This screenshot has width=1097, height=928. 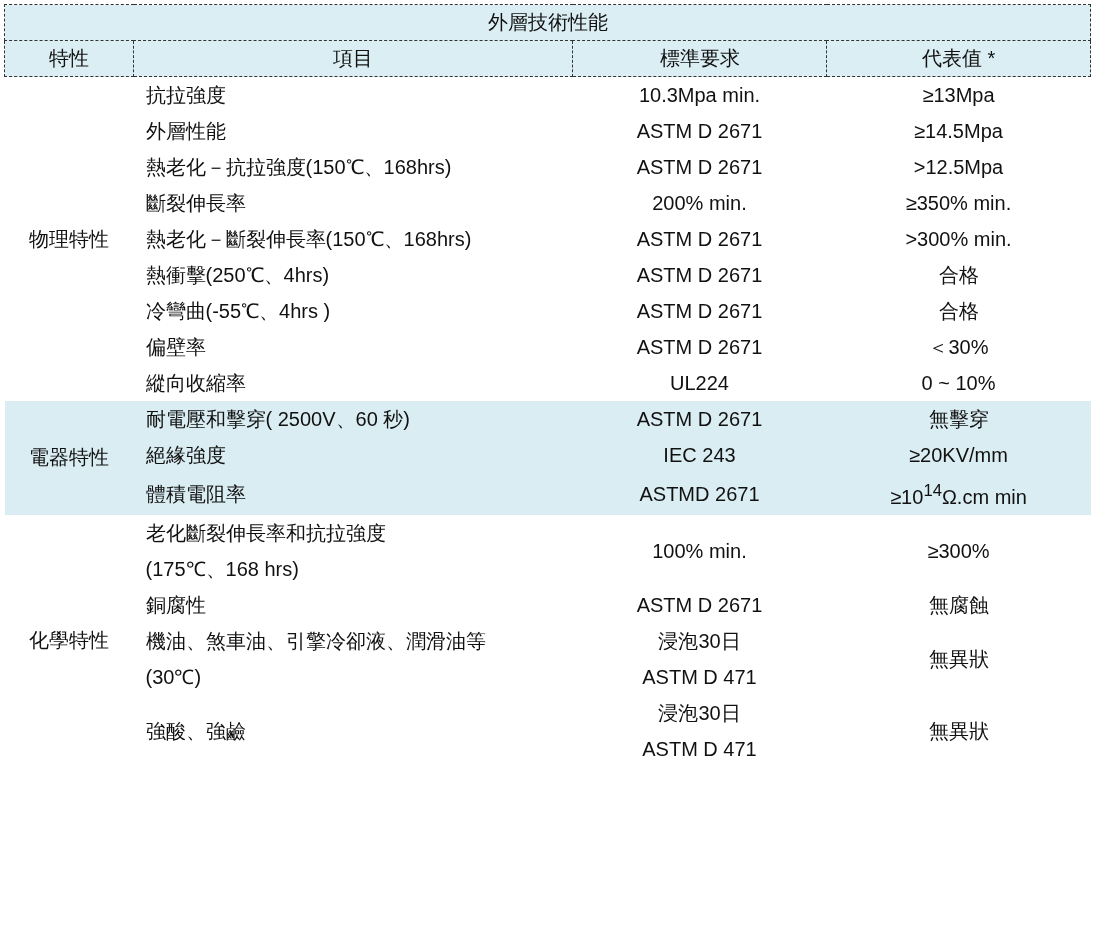 What do you see at coordinates (699, 455) in the screenshot?
I see `standard-text: IEC 243` at bounding box center [699, 455].